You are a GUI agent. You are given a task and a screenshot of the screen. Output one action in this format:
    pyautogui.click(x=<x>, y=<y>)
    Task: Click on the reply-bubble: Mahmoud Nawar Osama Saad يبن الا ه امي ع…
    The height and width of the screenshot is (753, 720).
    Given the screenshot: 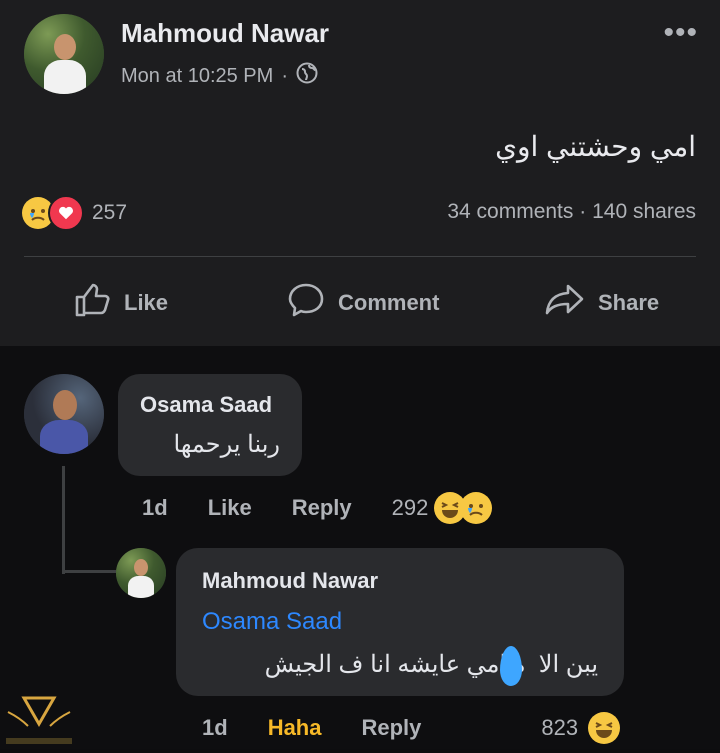 What is the action you would take?
    pyautogui.click(x=400, y=622)
    